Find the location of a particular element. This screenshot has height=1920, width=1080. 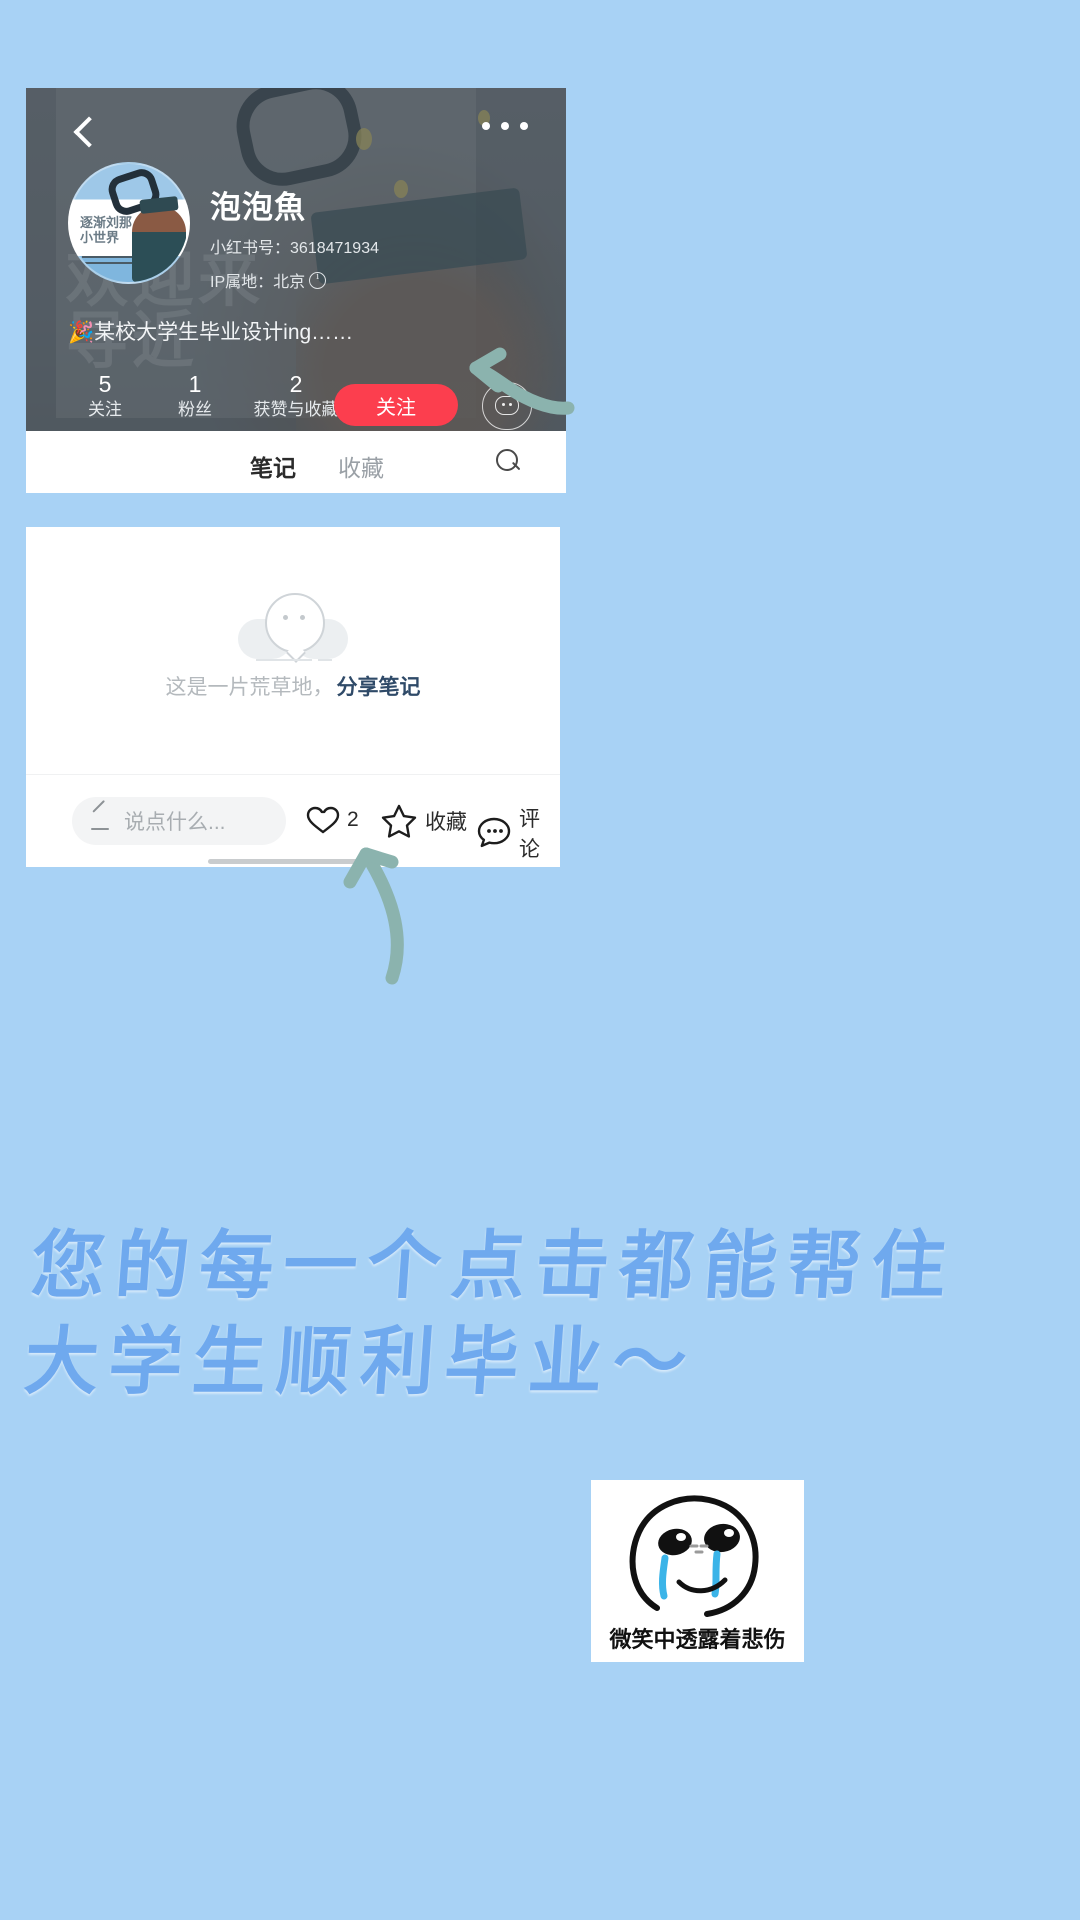

stat-following: 5 关注 is located at coordinates (105, 396).